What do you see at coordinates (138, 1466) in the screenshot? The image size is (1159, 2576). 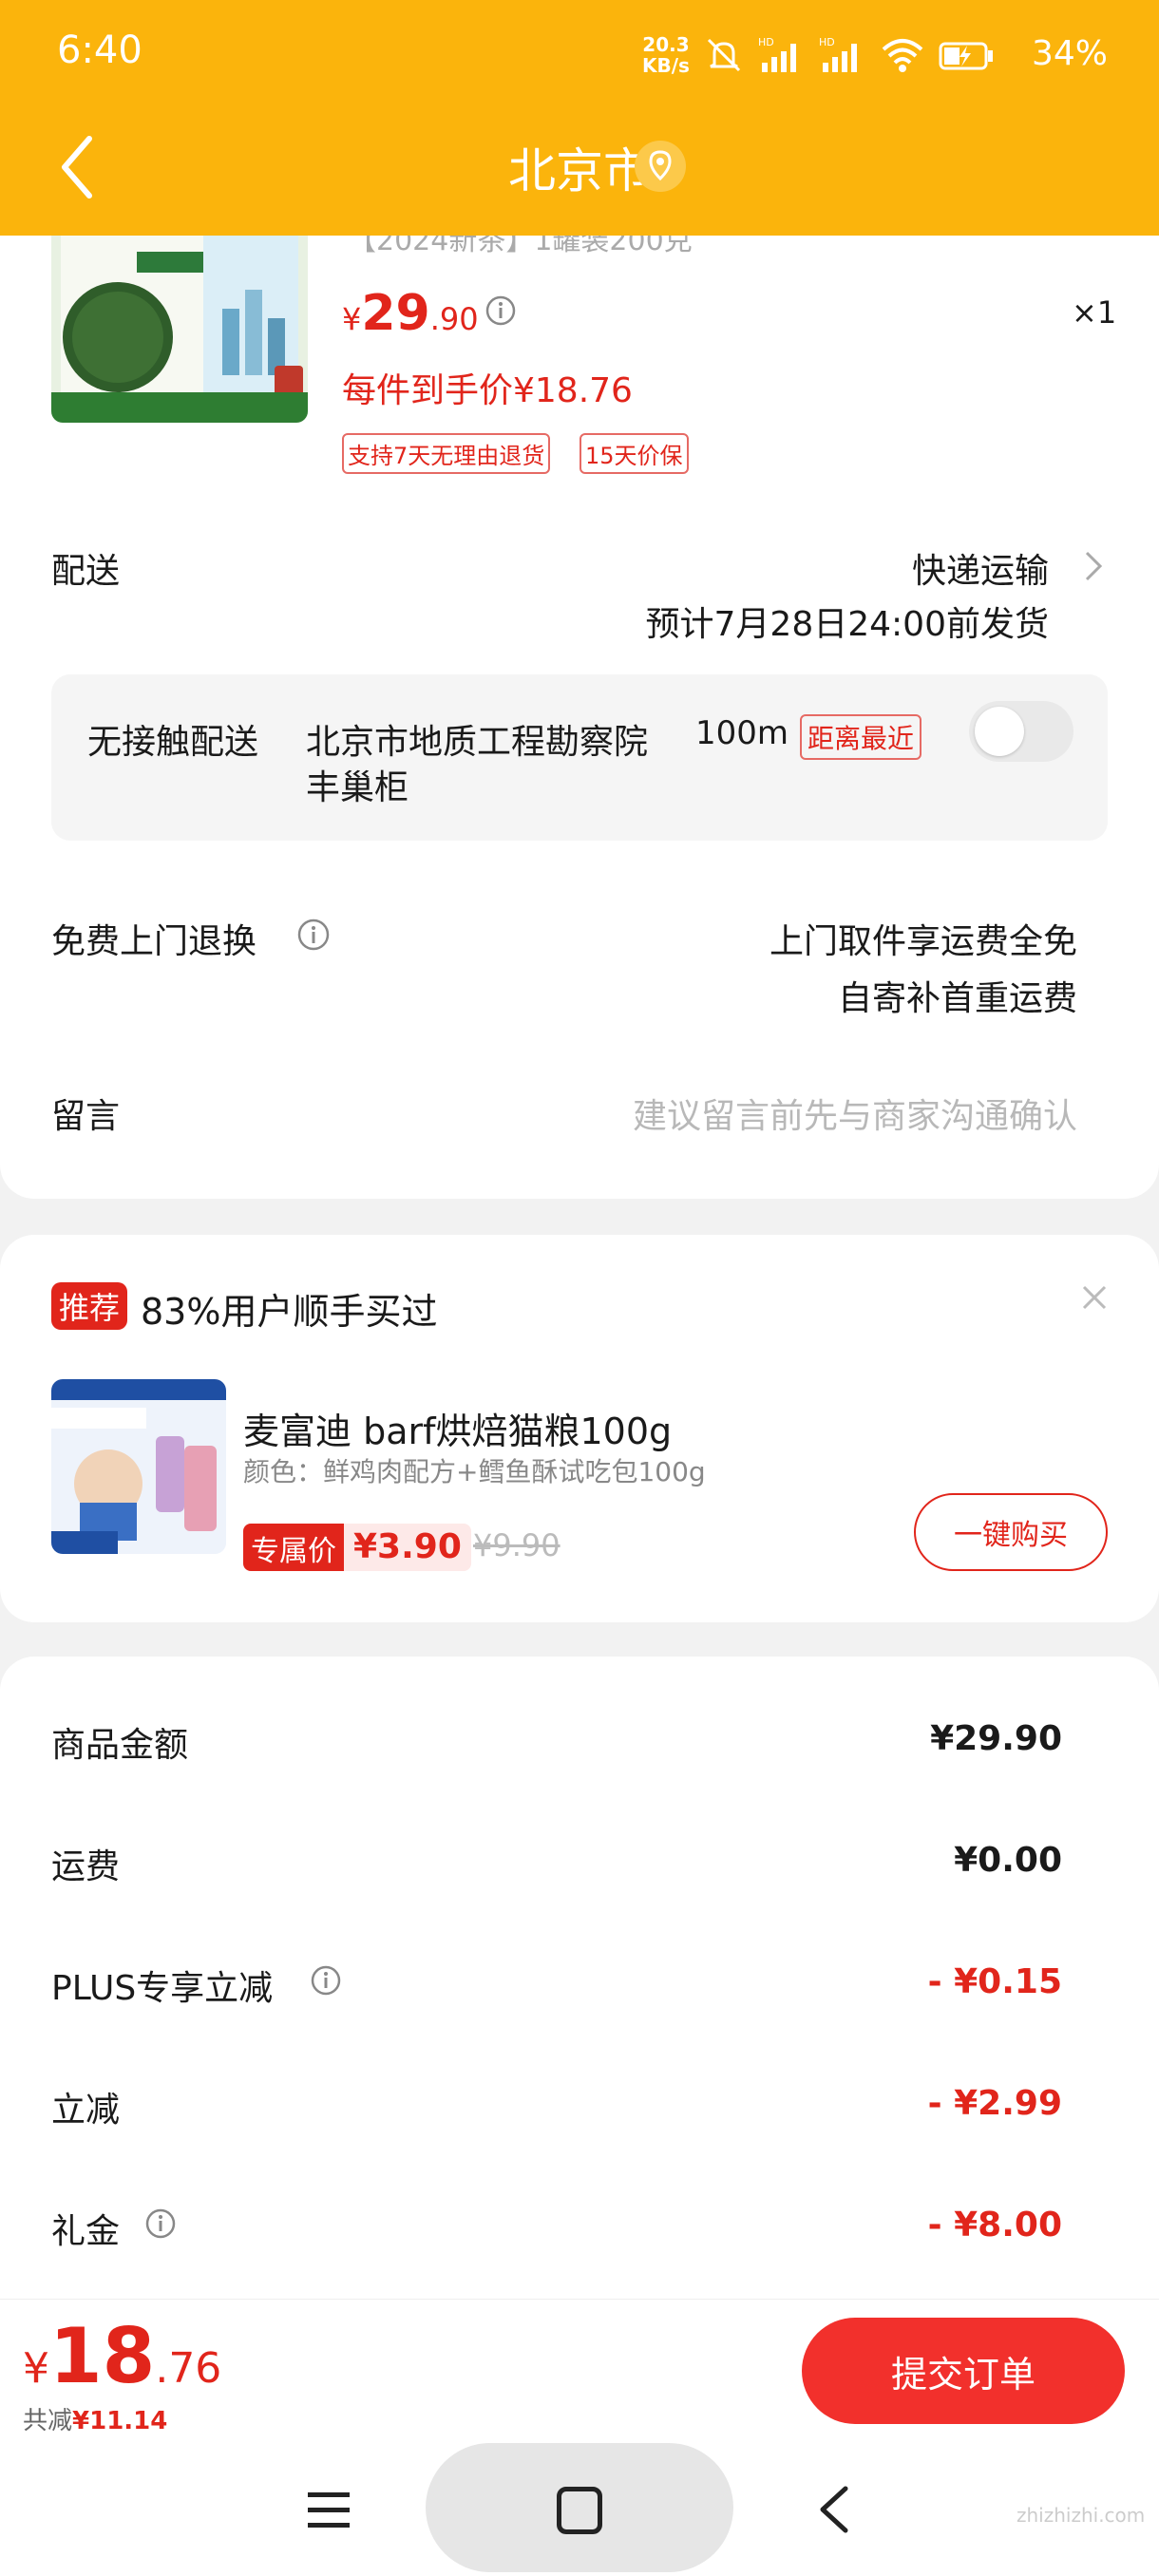 I see `recommend-product-image` at bounding box center [138, 1466].